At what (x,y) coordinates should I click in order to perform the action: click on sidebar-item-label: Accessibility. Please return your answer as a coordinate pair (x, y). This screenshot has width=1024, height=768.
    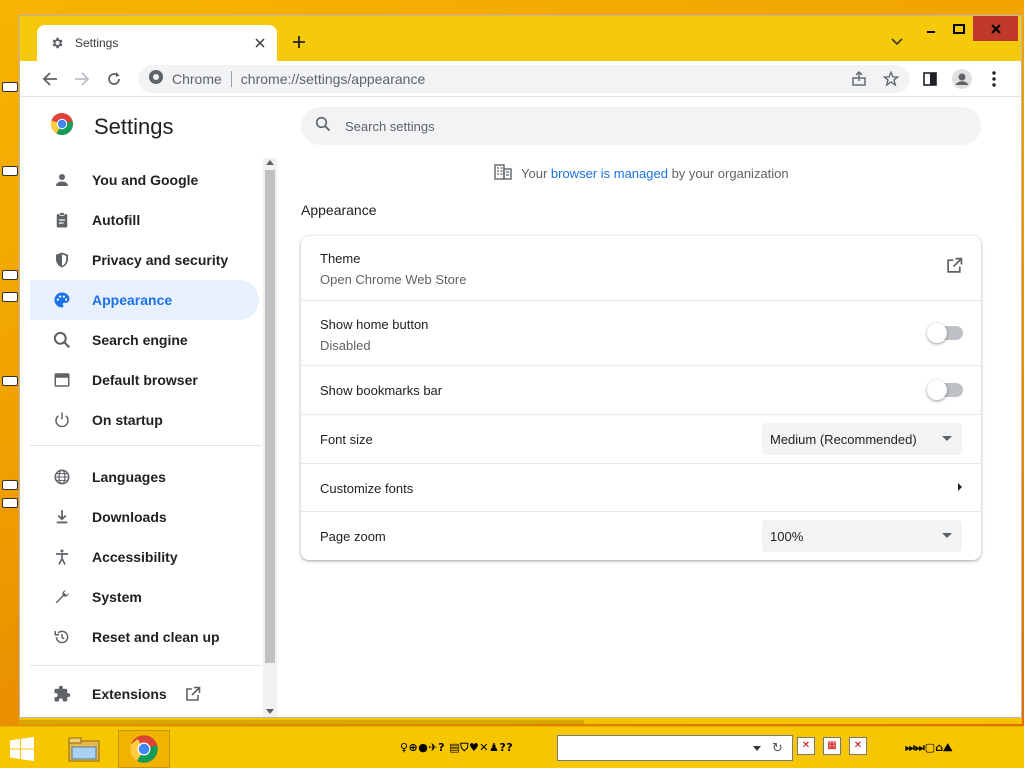
    Looking at the image, I should click on (135, 557).